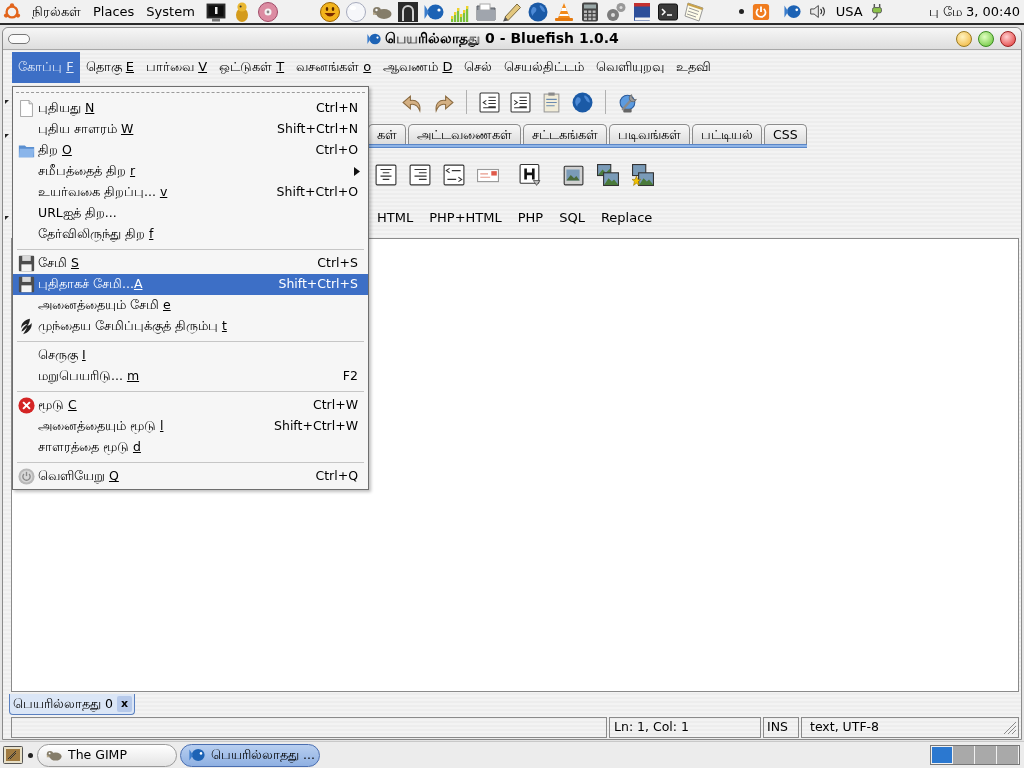 This screenshot has width=1024, height=768. I want to click on tab: பட்டியல், so click(727, 134).